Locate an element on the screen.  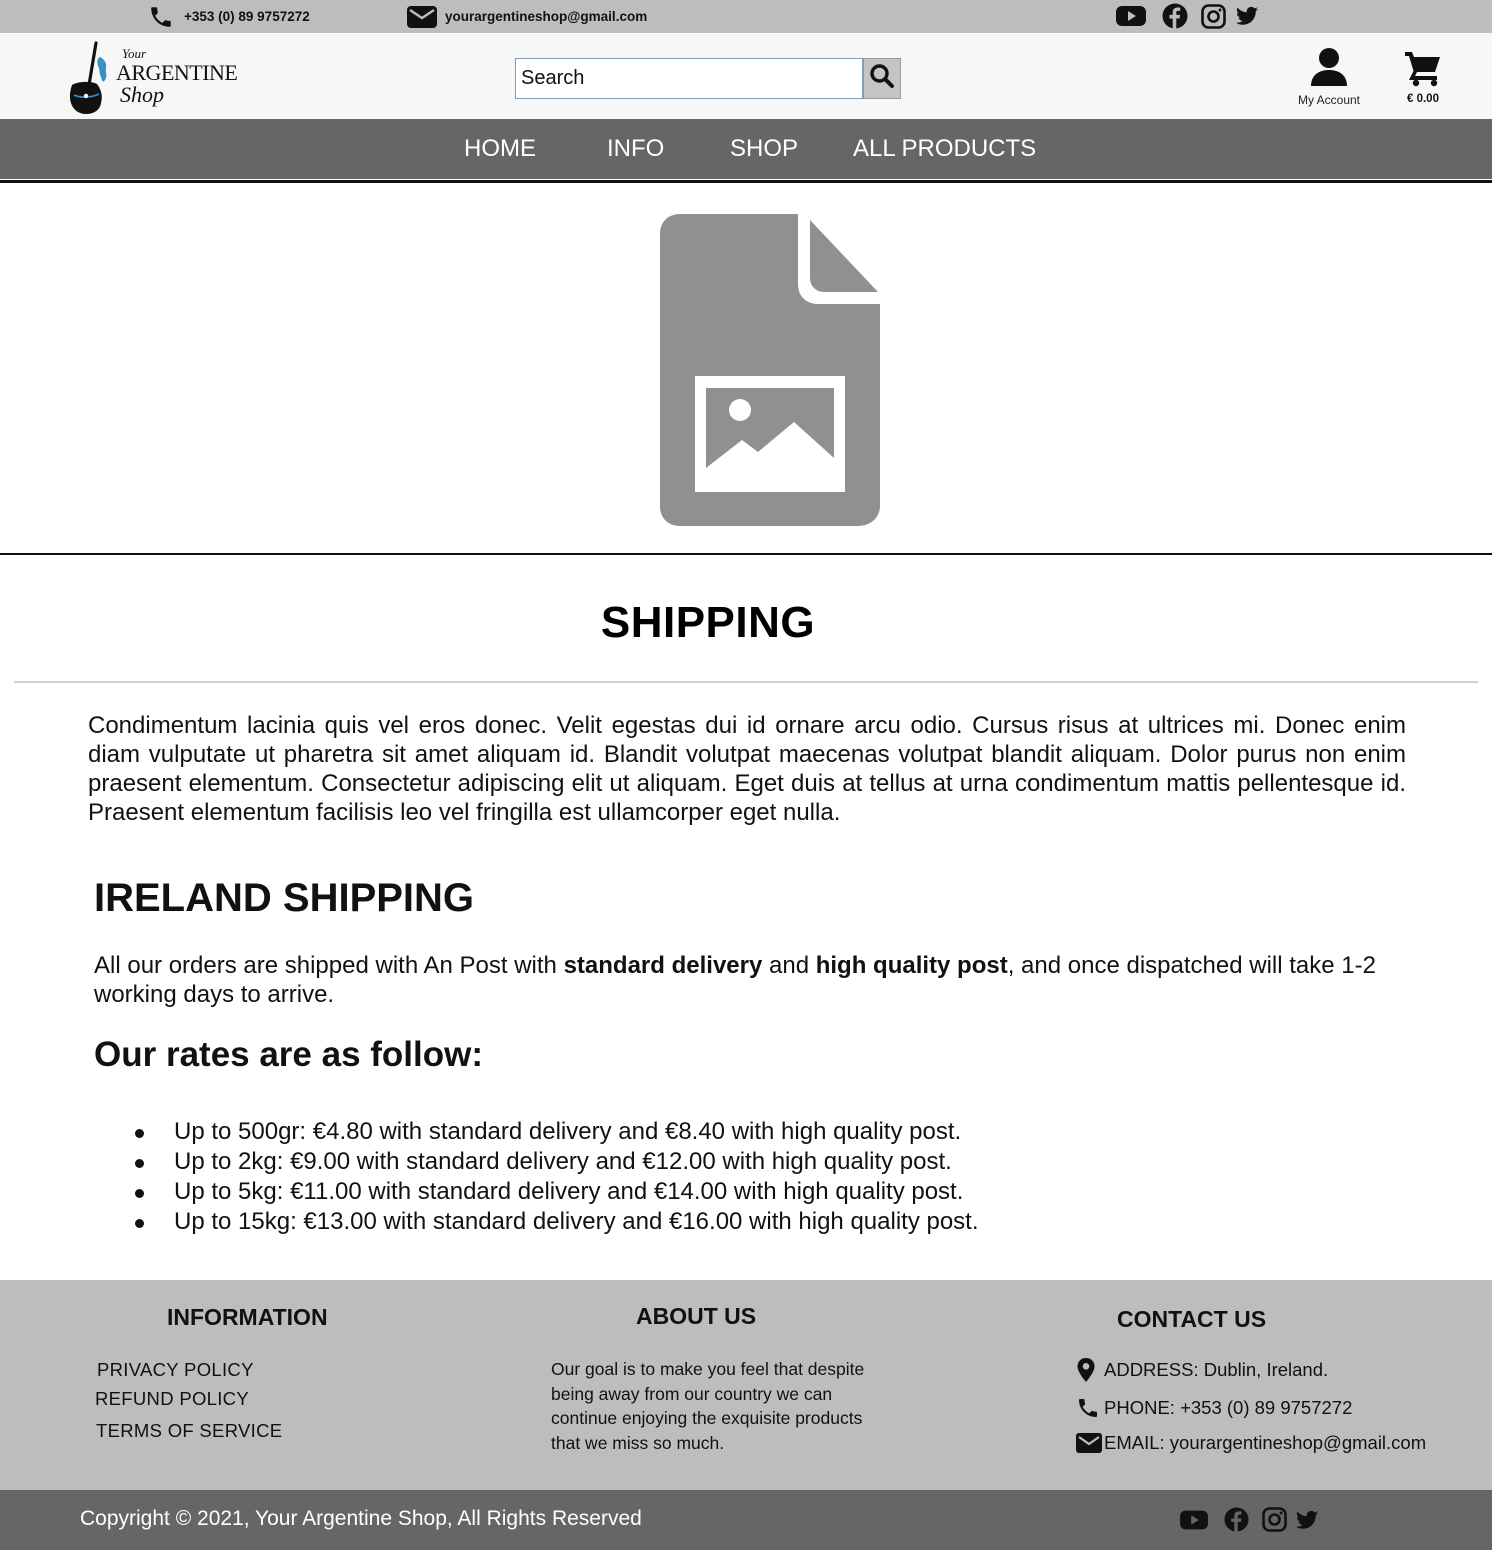
footer-social-links is located at coordinates (1249, 1522).